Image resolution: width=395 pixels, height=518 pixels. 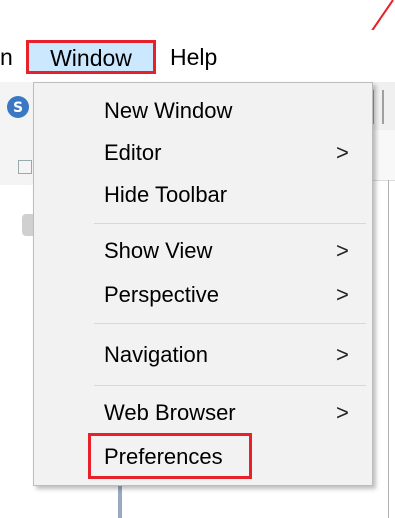 What do you see at coordinates (120, 501) in the screenshot?
I see `scrollbar-edge` at bounding box center [120, 501].